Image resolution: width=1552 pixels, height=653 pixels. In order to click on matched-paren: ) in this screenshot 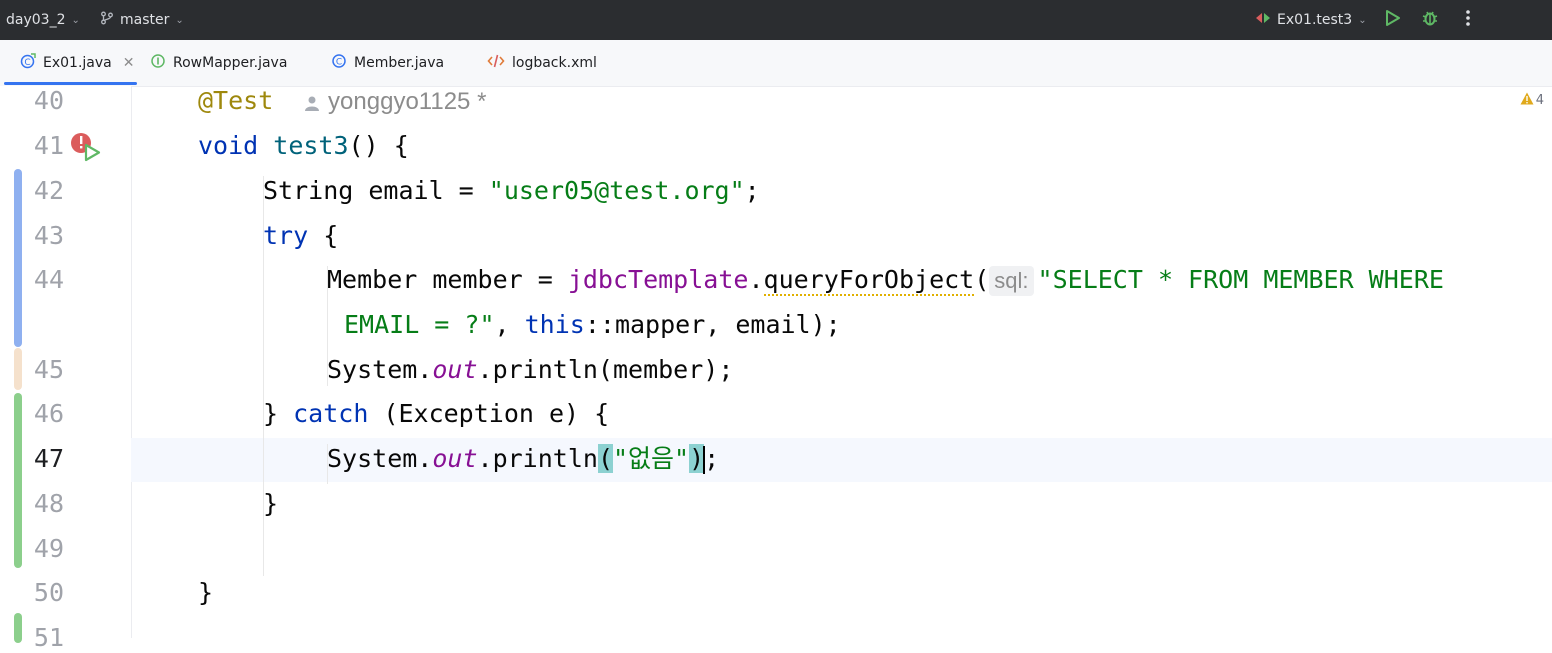, I will do `click(697, 458)`.